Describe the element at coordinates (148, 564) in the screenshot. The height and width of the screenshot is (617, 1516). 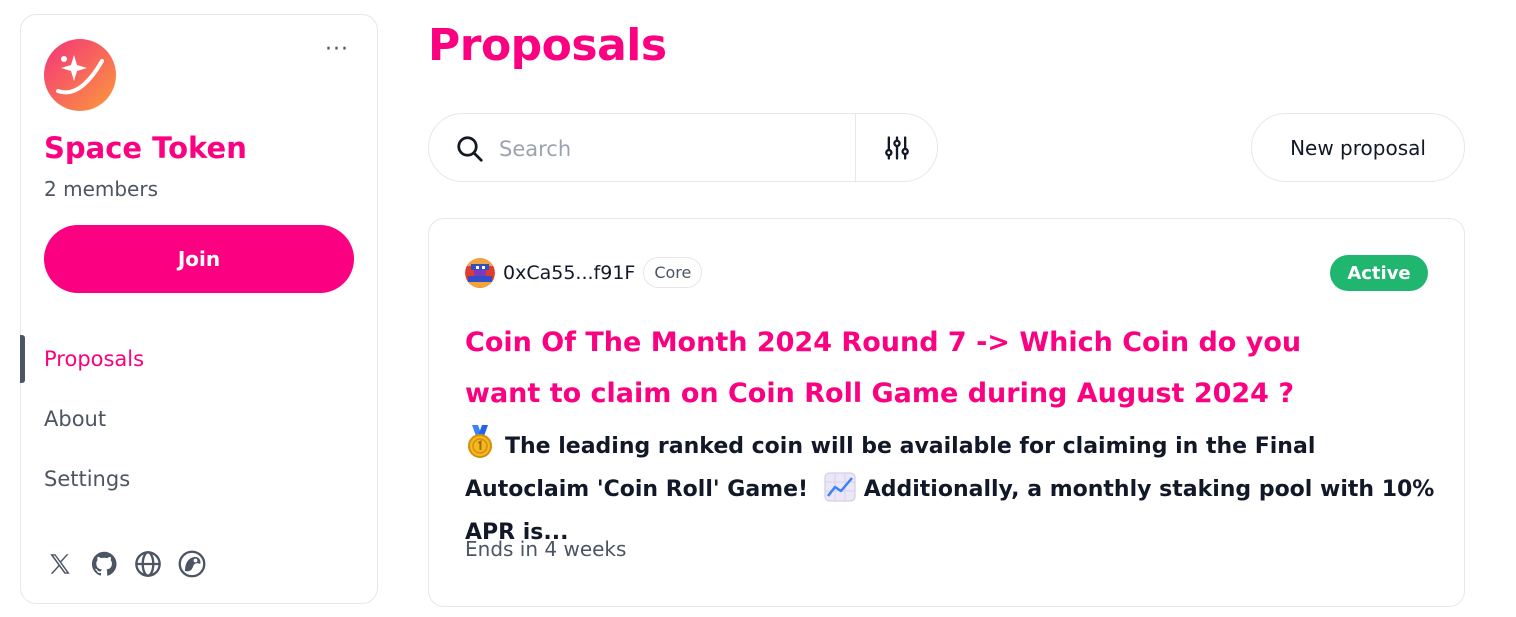
I see `globe-icon` at that location.